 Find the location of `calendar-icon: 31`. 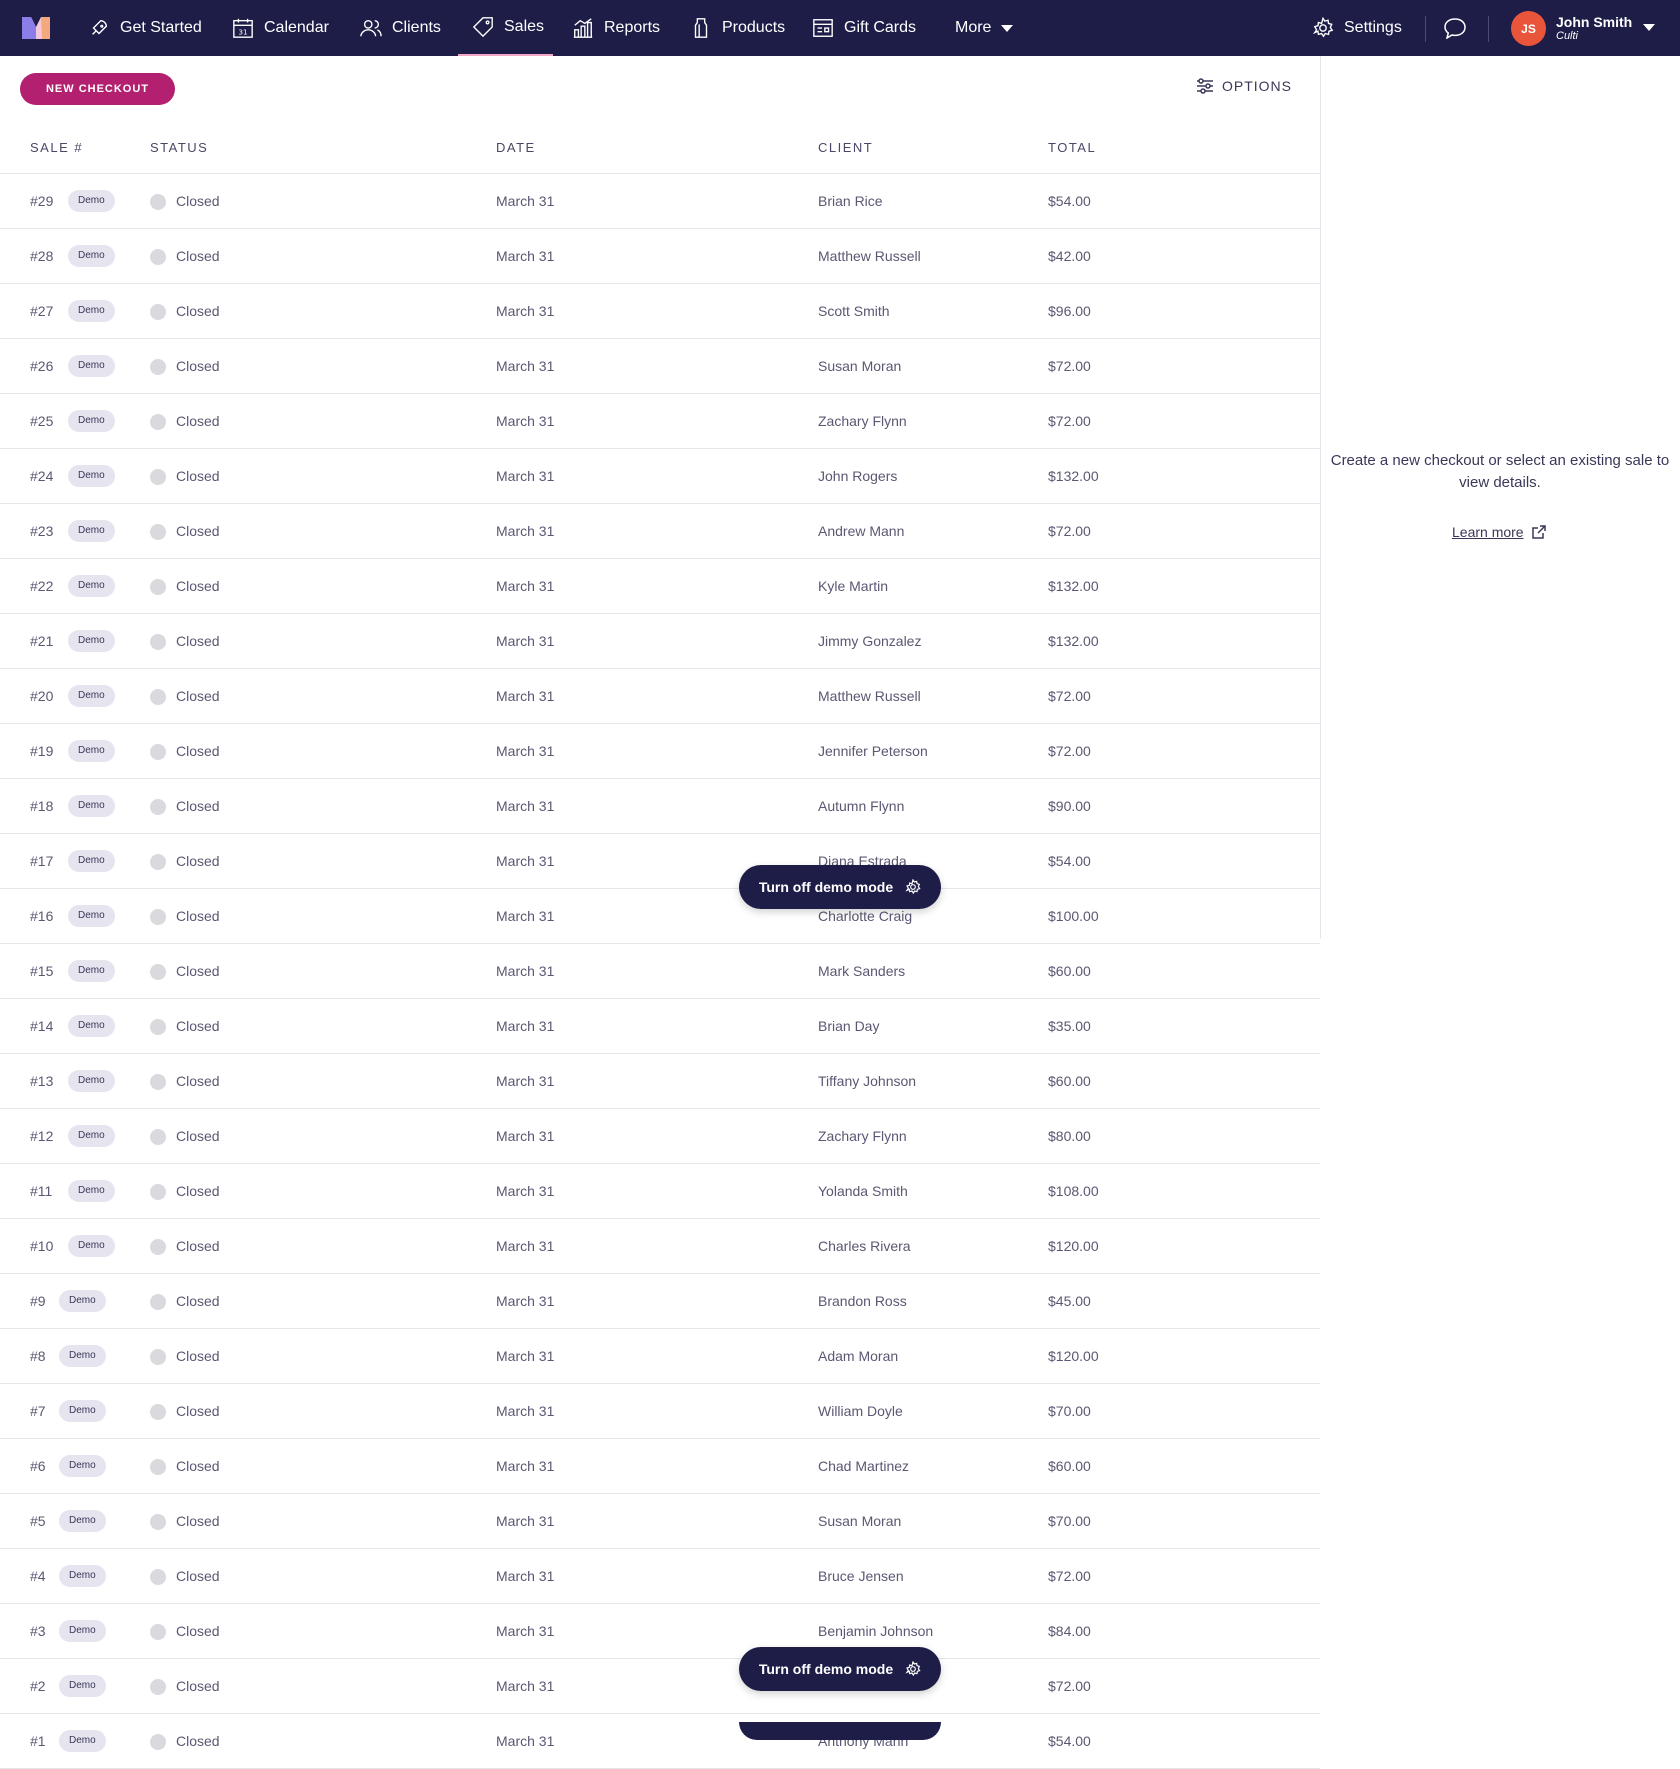

calendar-icon: 31 is located at coordinates (243, 28).